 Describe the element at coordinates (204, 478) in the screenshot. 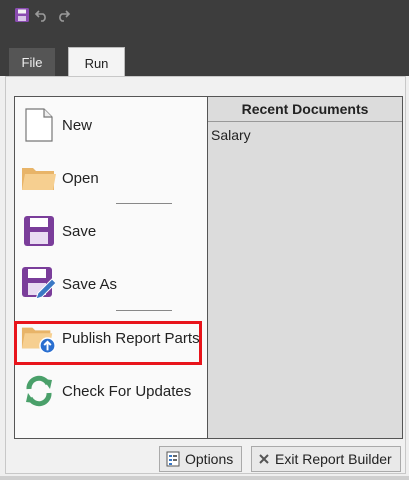

I see `bottom-strip` at that location.